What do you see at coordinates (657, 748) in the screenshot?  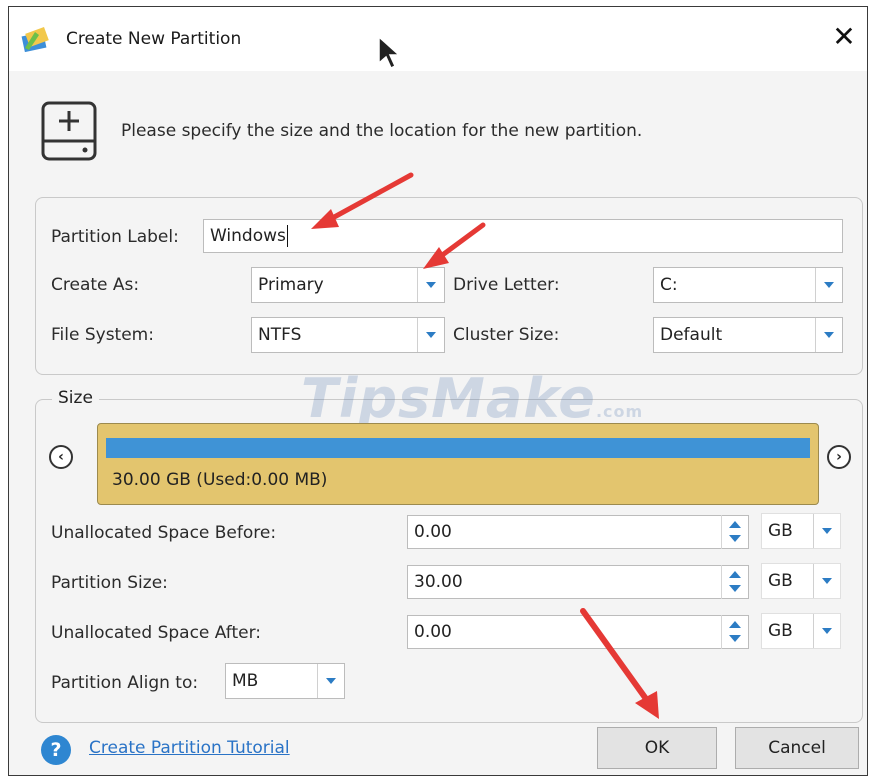 I see `ok-button: OK` at bounding box center [657, 748].